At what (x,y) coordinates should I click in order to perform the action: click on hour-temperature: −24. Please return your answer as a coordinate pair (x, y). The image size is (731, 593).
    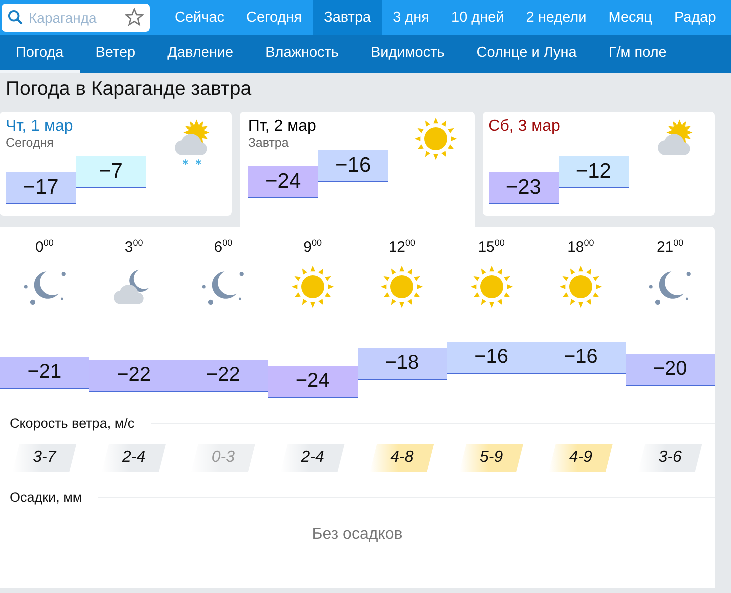
    Looking at the image, I should click on (313, 382).